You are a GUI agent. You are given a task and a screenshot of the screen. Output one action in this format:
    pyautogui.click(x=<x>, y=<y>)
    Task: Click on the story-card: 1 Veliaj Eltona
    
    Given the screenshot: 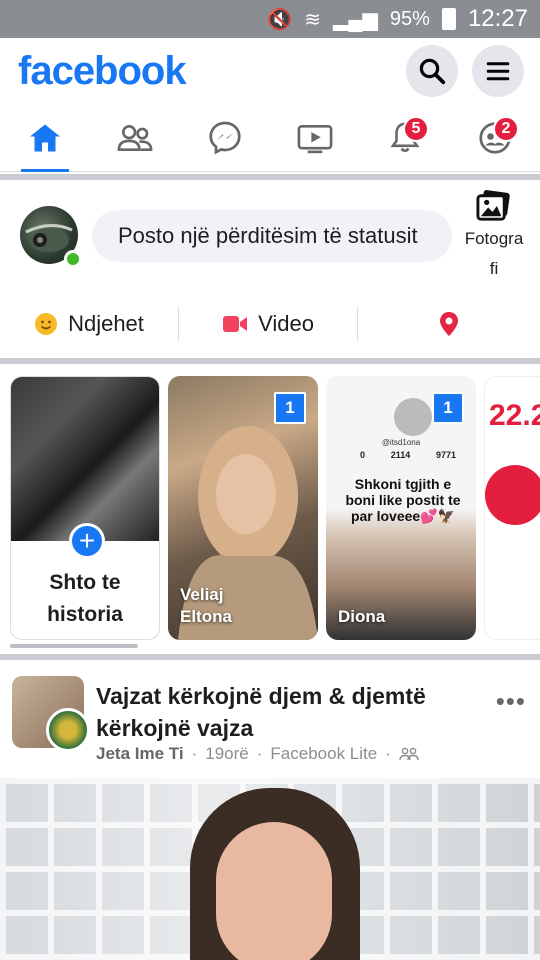 What is the action you would take?
    pyautogui.click(x=243, y=508)
    